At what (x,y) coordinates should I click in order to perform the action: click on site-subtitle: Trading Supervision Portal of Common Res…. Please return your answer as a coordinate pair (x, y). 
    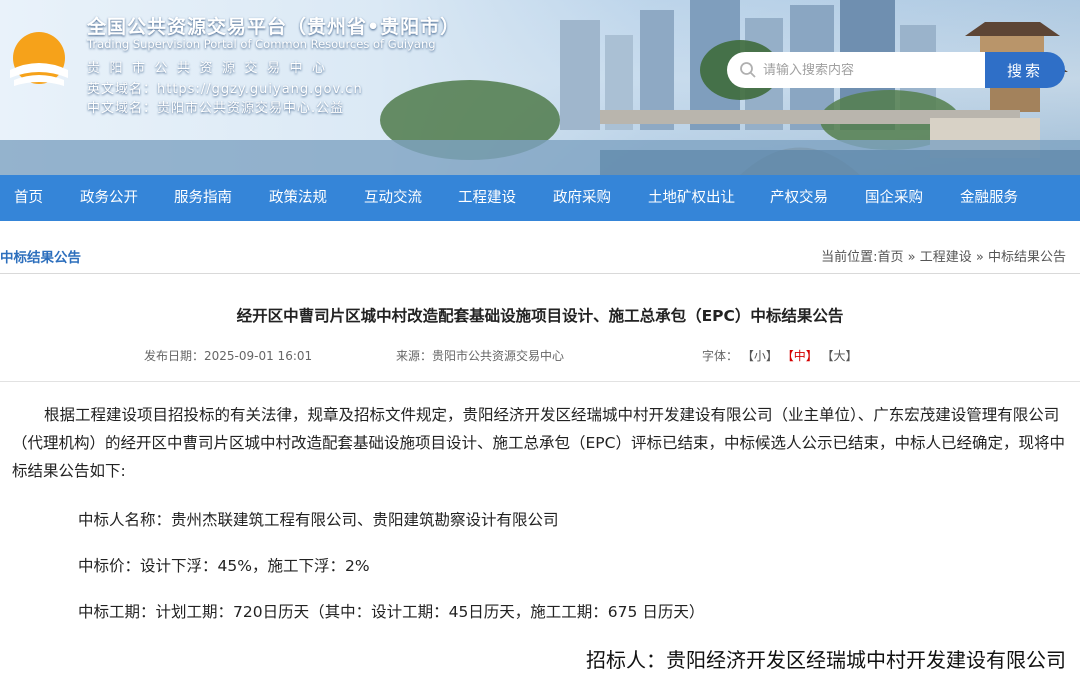
    Looking at the image, I should click on (261, 44).